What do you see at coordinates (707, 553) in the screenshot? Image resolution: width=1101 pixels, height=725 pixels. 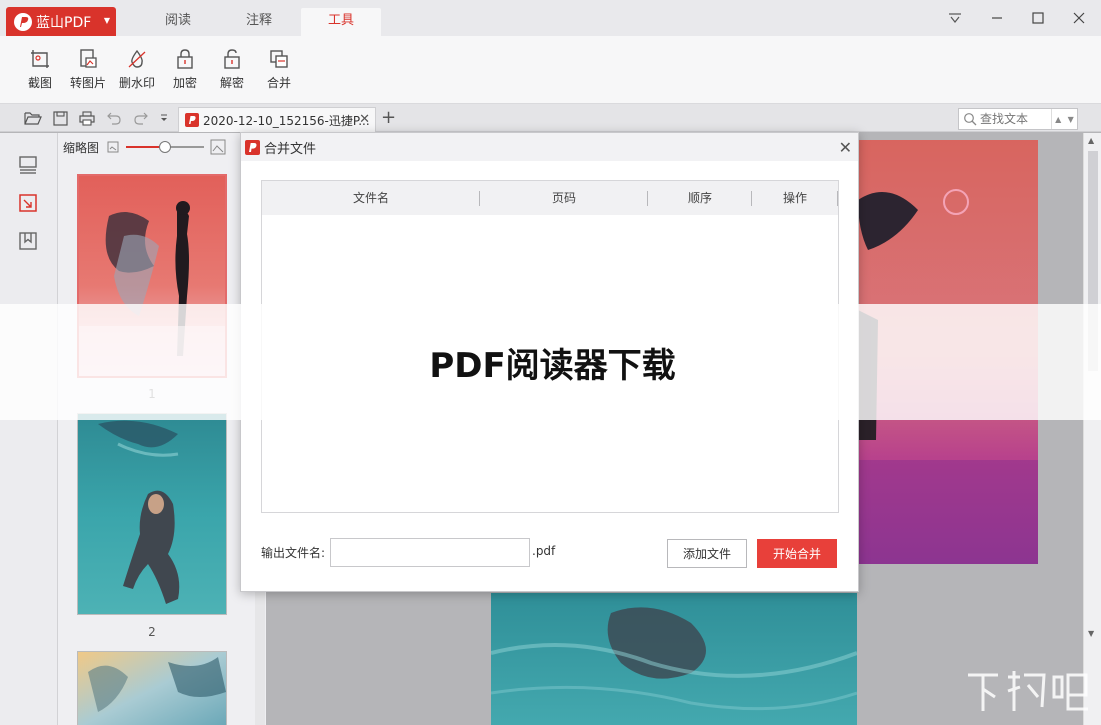 I see `add-file-button: 添加文件` at bounding box center [707, 553].